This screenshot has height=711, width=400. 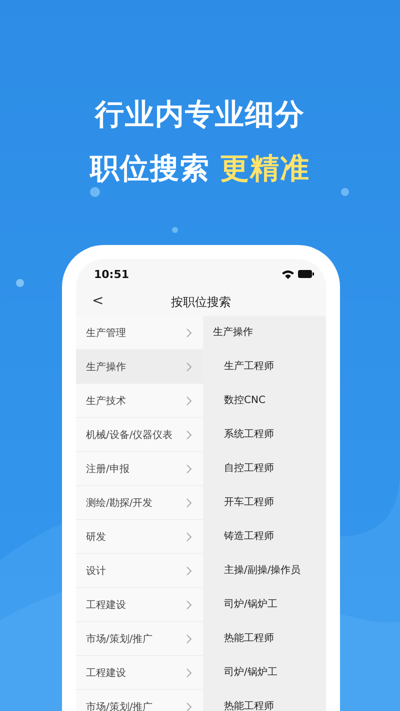 I want to click on category-item: 生产操作, so click(x=139, y=367).